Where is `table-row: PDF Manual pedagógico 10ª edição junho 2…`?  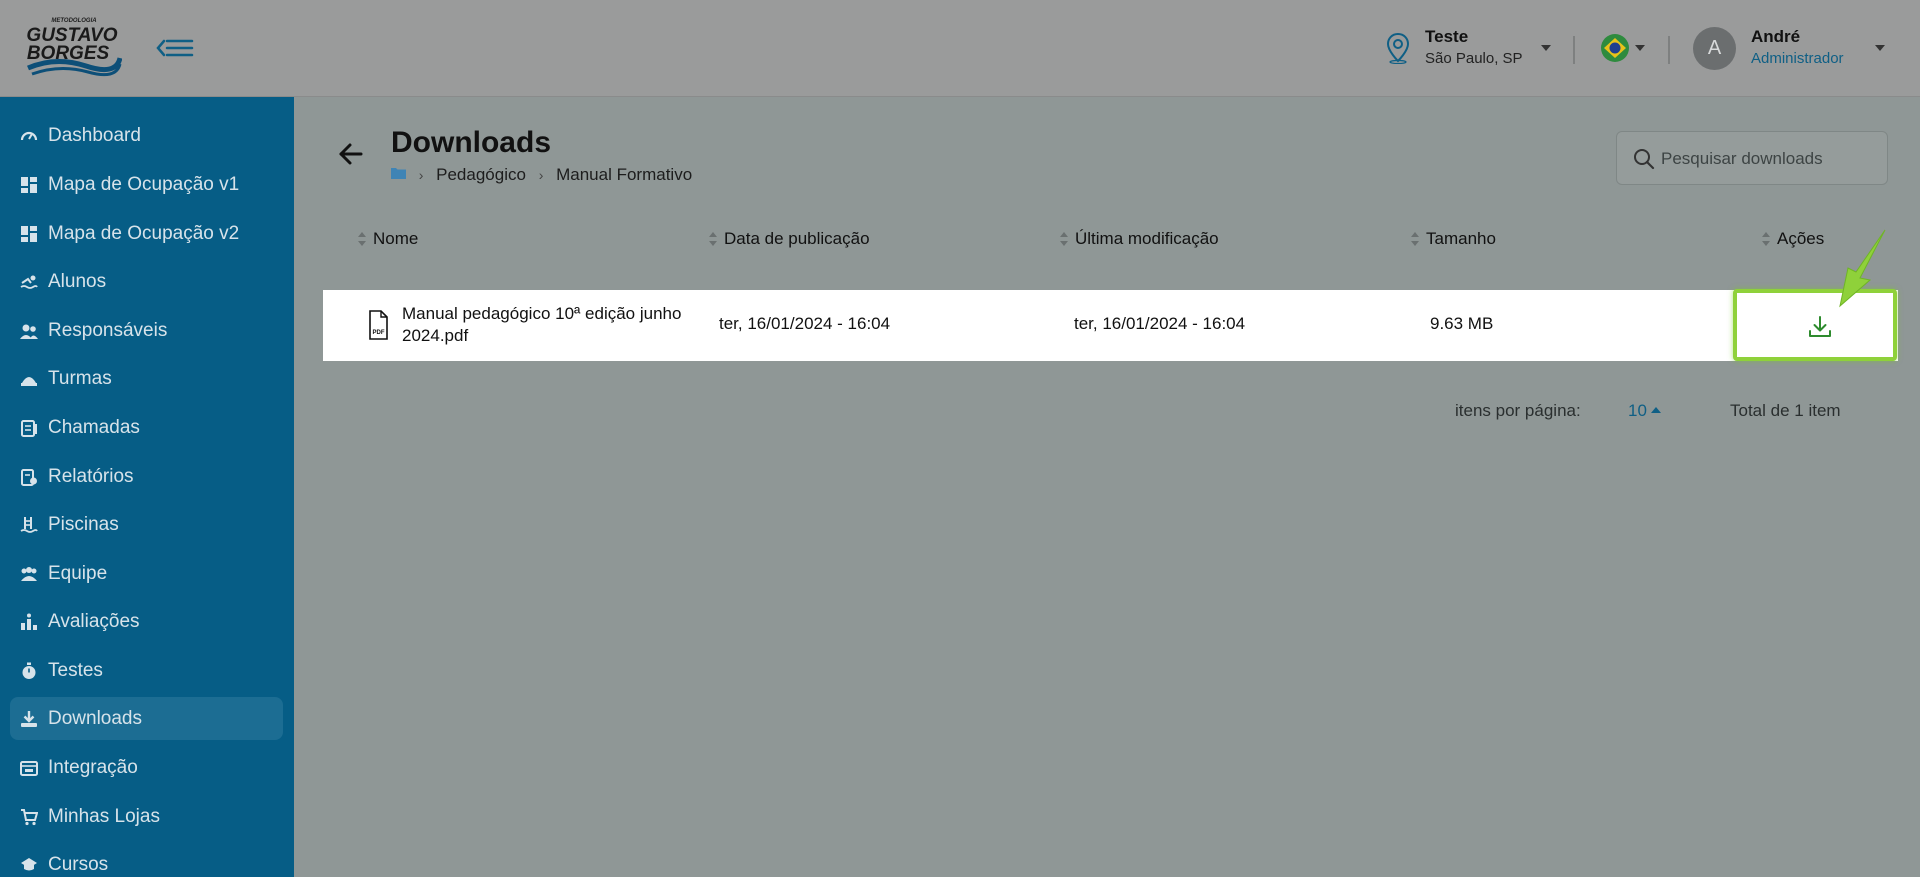
table-row: PDF Manual pedagógico 10ª edição junho 2… is located at coordinates (1110, 325).